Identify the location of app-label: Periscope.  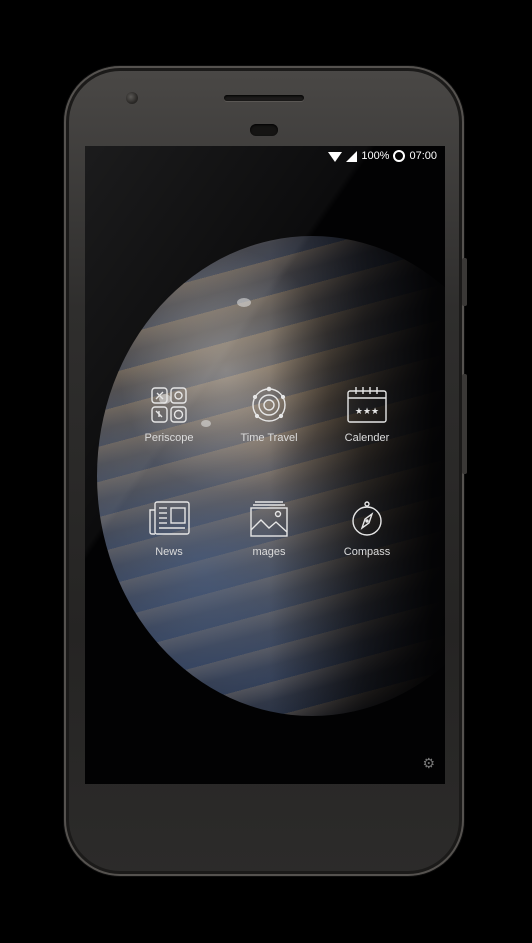
(169, 438).